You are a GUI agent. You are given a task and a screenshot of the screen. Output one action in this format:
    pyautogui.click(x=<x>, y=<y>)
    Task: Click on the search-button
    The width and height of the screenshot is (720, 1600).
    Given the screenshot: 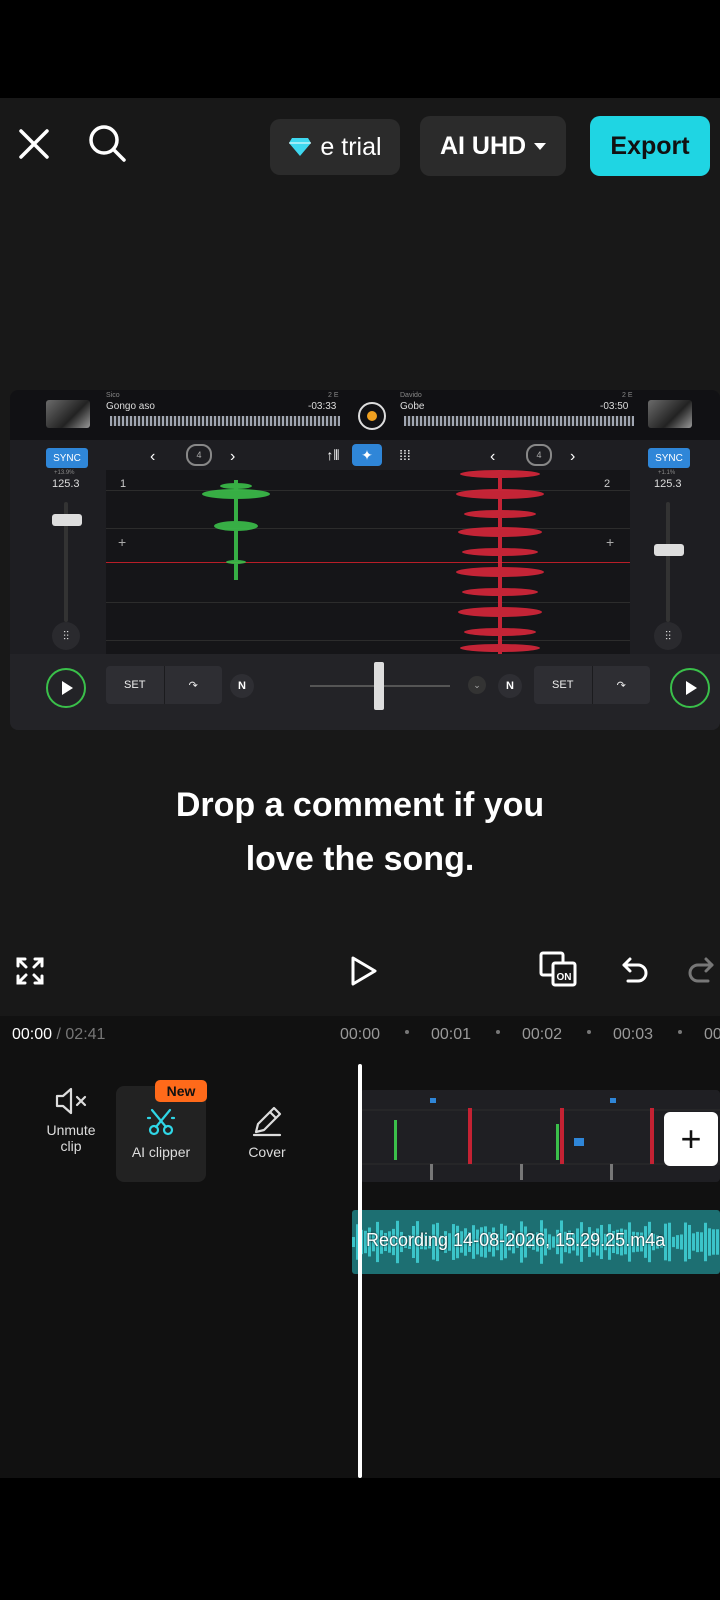 What is the action you would take?
    pyautogui.click(x=107, y=143)
    